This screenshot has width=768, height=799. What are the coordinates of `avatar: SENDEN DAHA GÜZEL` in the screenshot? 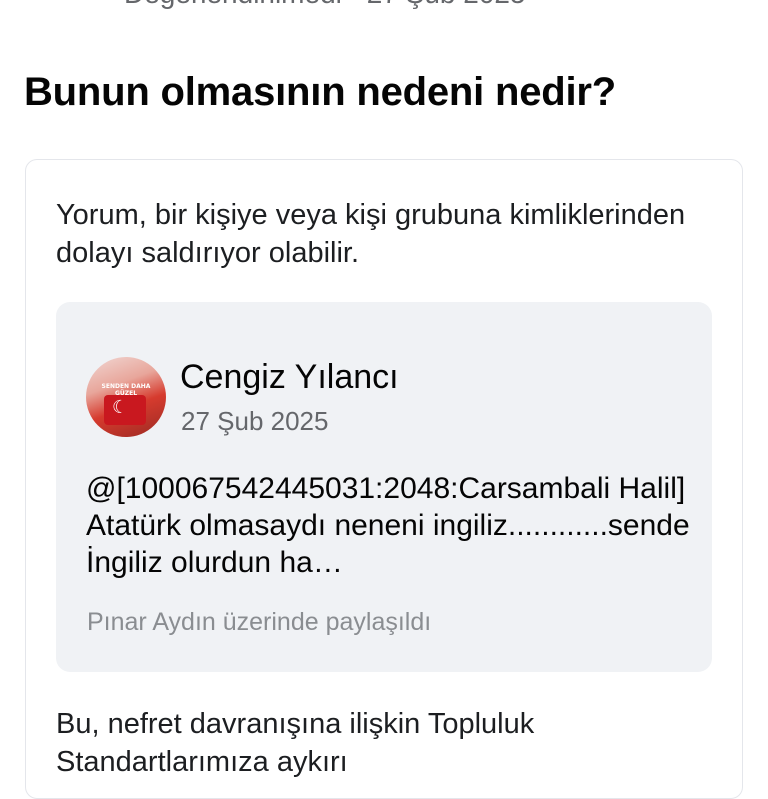 It's located at (126, 397).